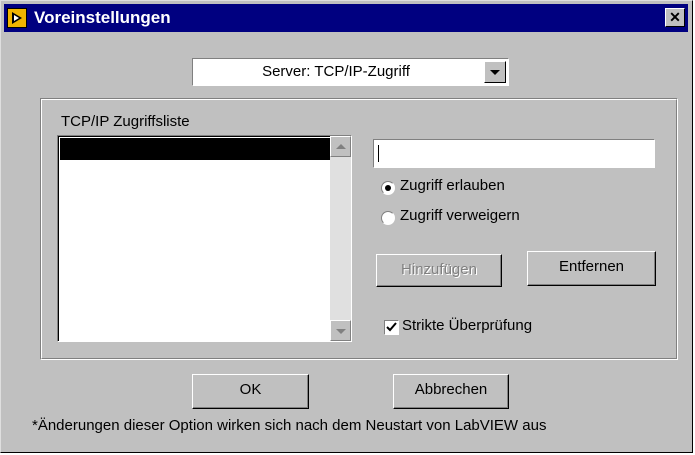 The width and height of the screenshot is (695, 455). I want to click on remove-button-label: Entfernen, so click(591, 266).